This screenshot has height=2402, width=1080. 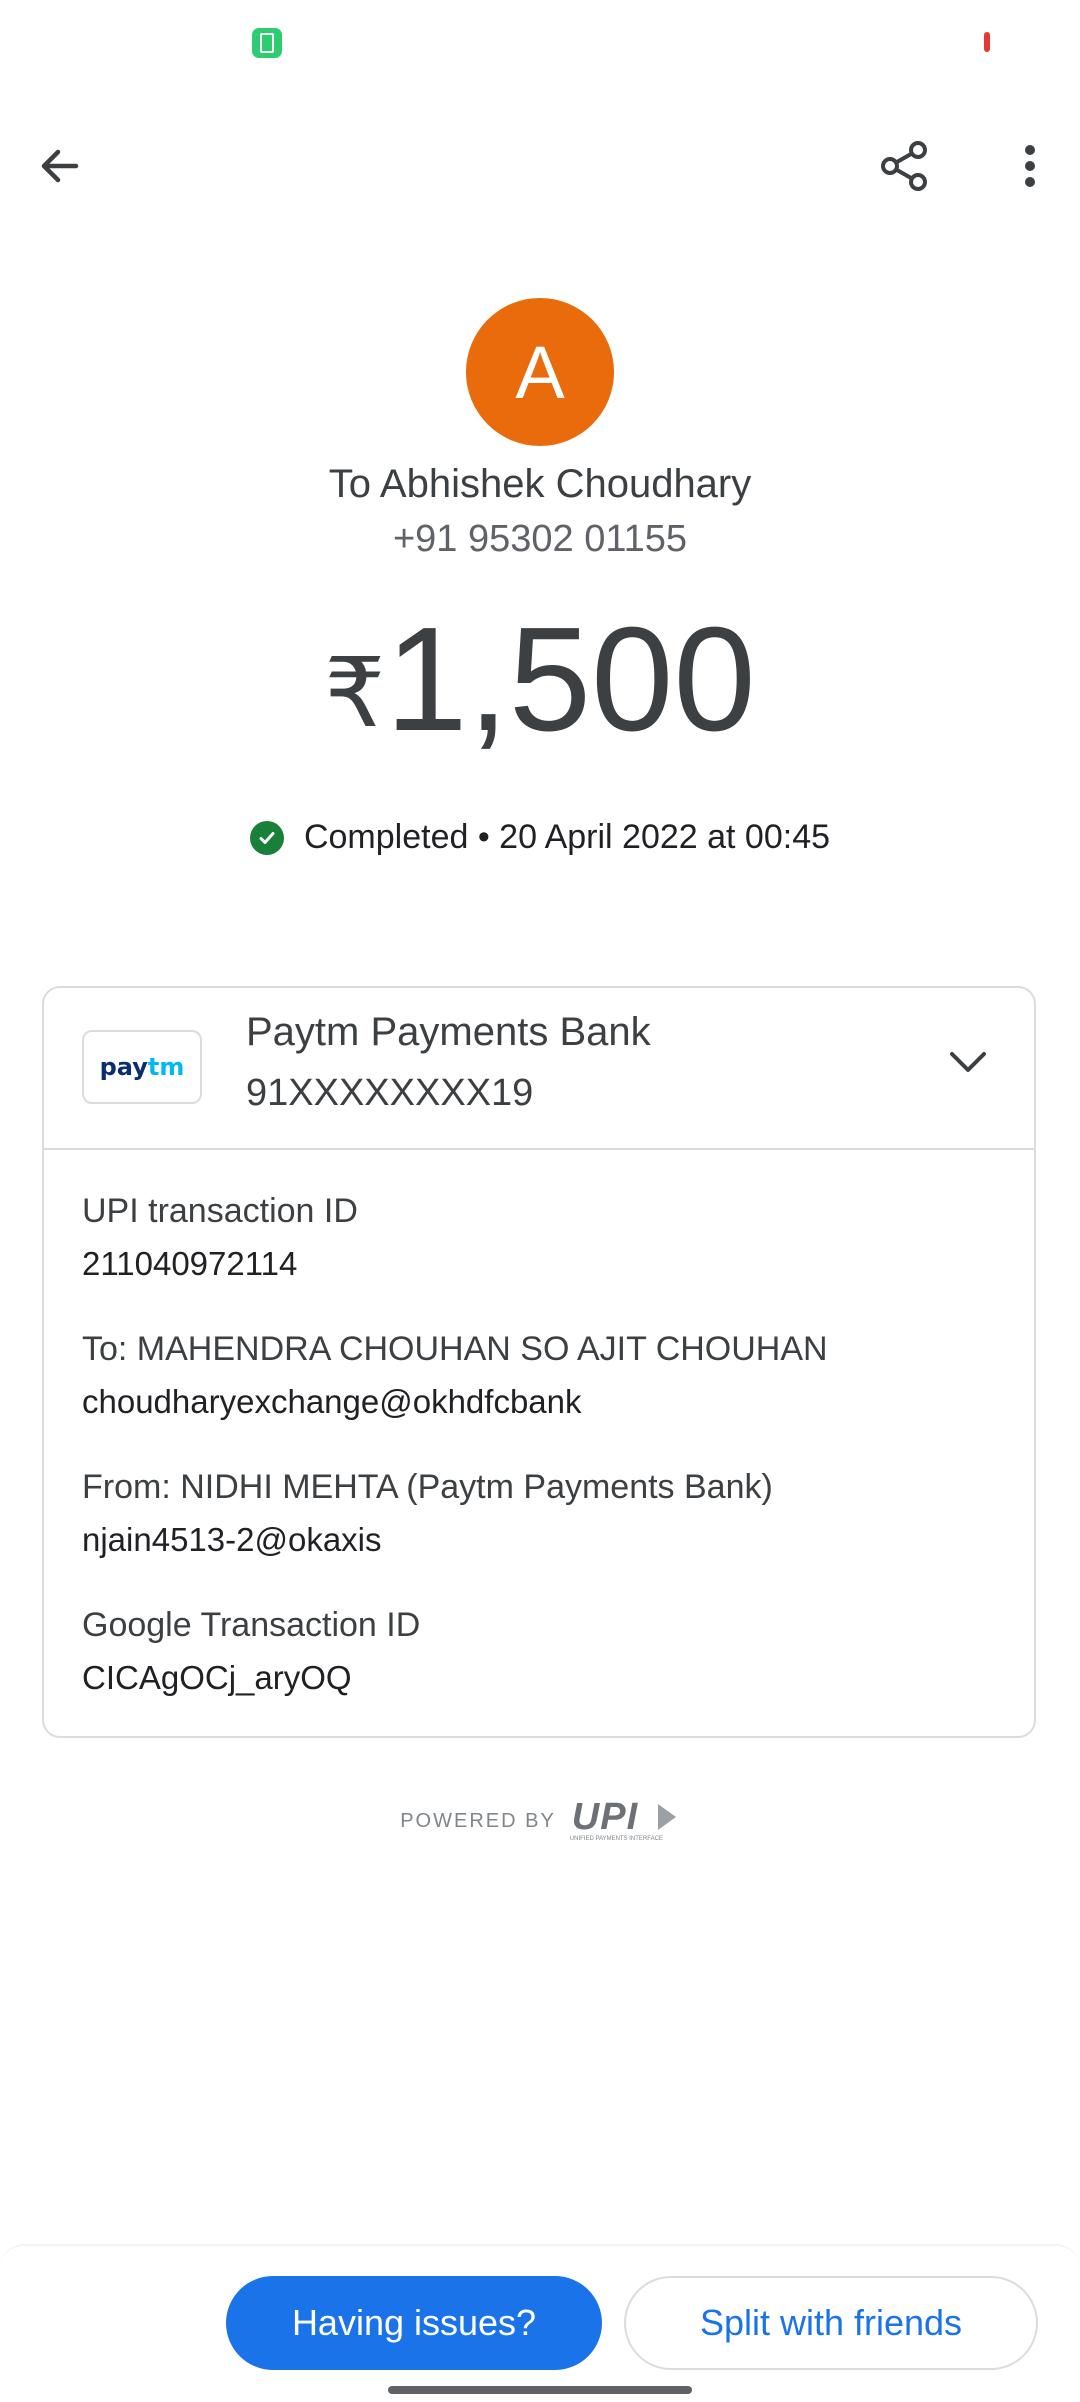 I want to click on having-issues-button: Having issues?, so click(x=414, y=2323).